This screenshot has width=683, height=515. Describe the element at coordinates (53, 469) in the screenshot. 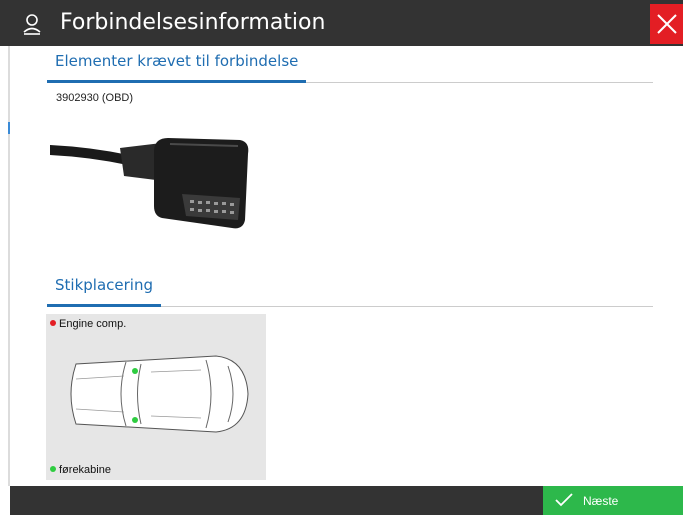

I see `green-dot-icon` at that location.